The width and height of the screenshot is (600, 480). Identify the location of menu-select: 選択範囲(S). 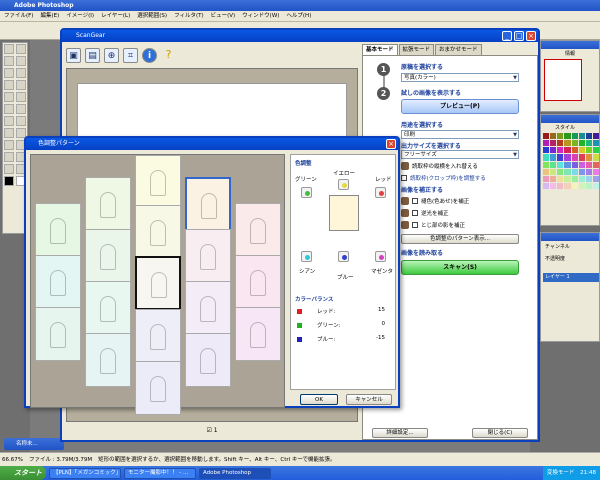
(152, 16).